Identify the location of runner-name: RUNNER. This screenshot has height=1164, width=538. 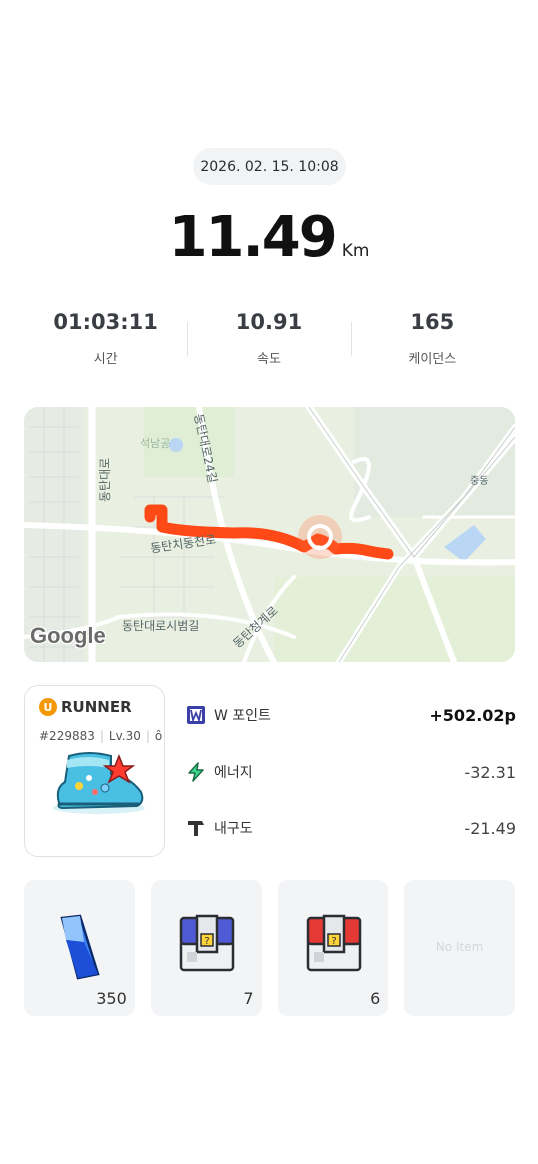
(96, 707).